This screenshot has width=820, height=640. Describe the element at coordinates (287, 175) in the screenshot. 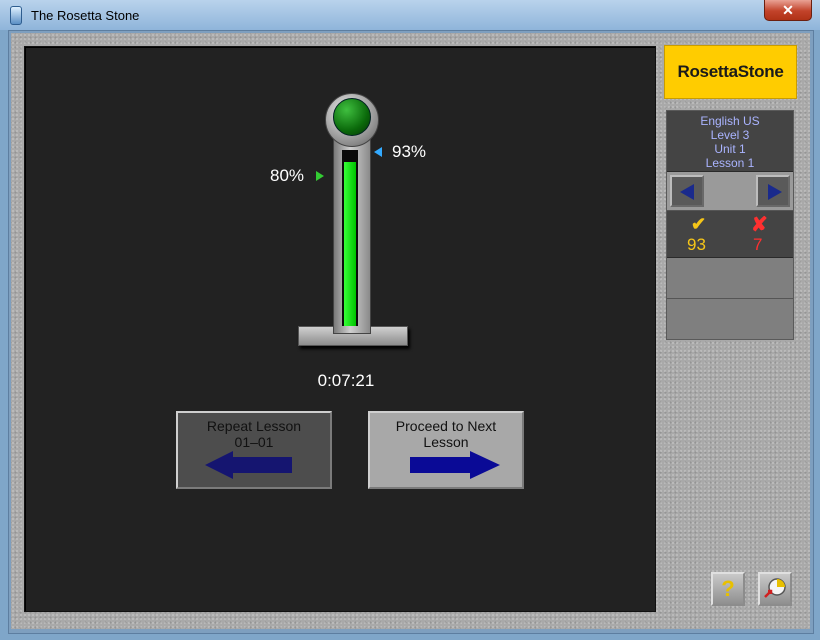

I see `target-percentage: 80%` at that location.